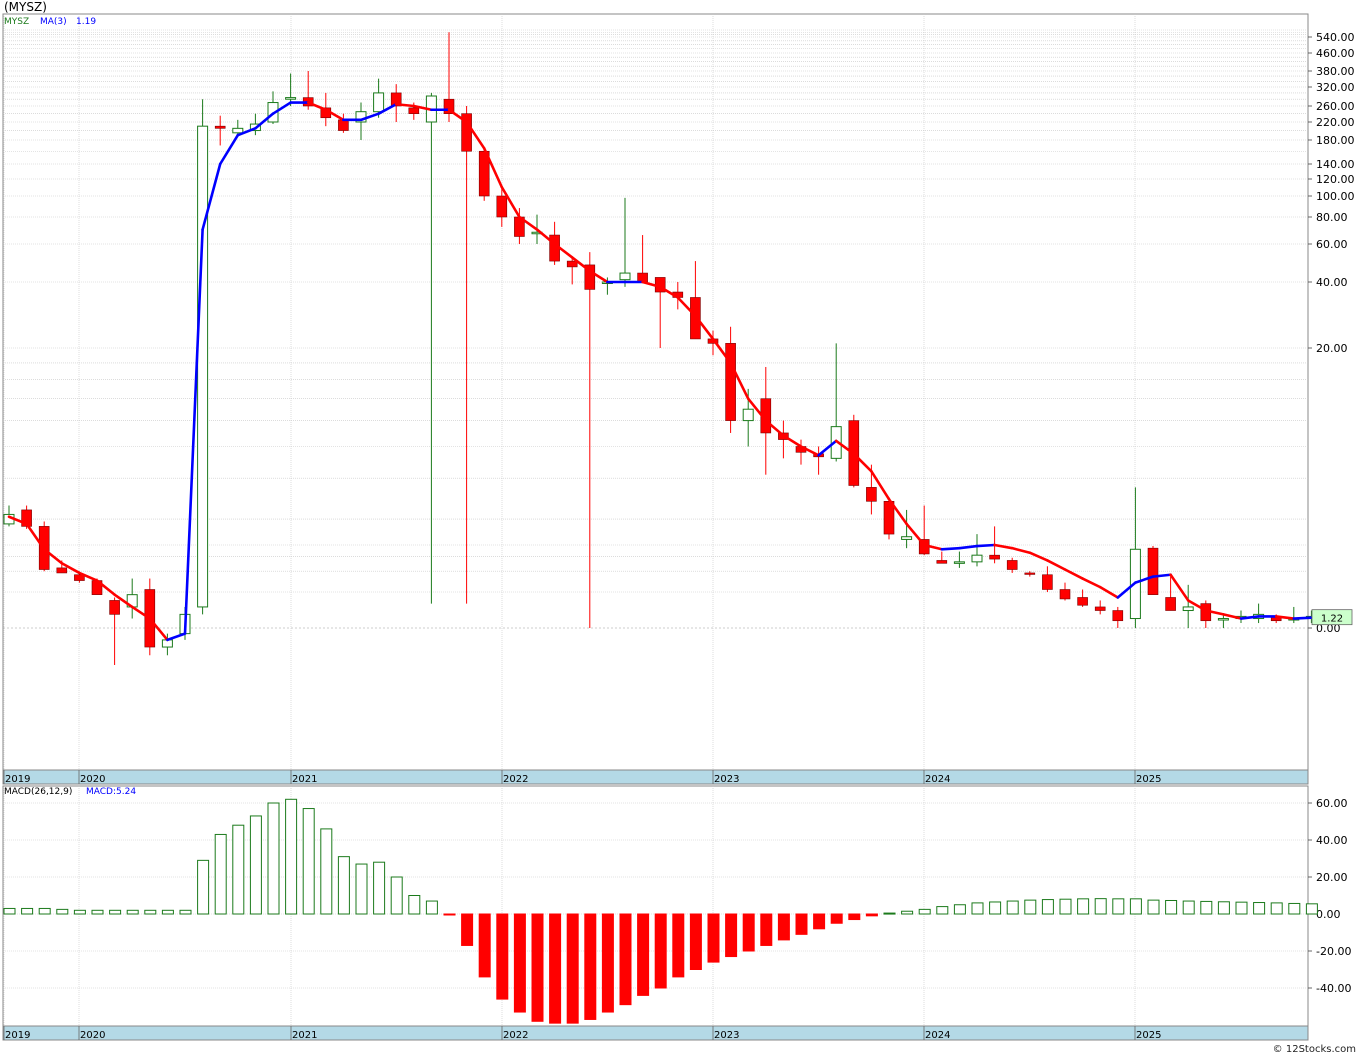 This screenshot has height=1056, width=1360. I want to click on y-tick-label: 180.00, so click(1335, 140).